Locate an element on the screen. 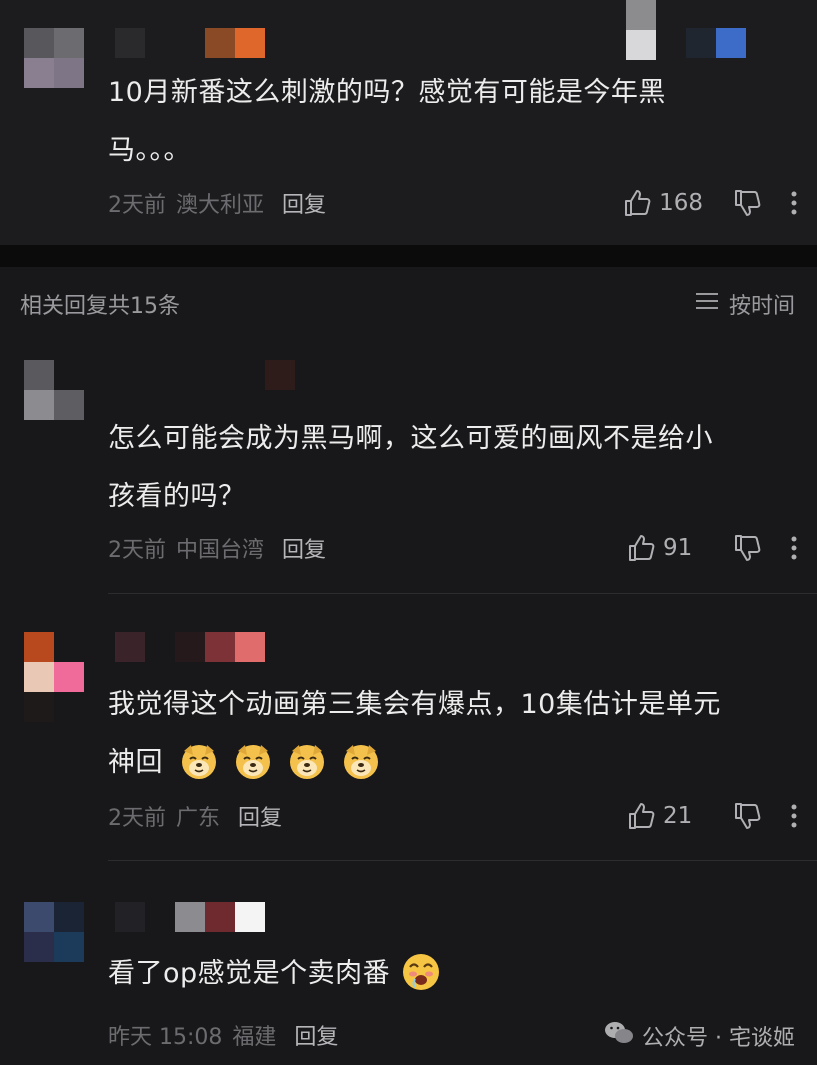  comment-location: 中国台湾 is located at coordinates (220, 550).